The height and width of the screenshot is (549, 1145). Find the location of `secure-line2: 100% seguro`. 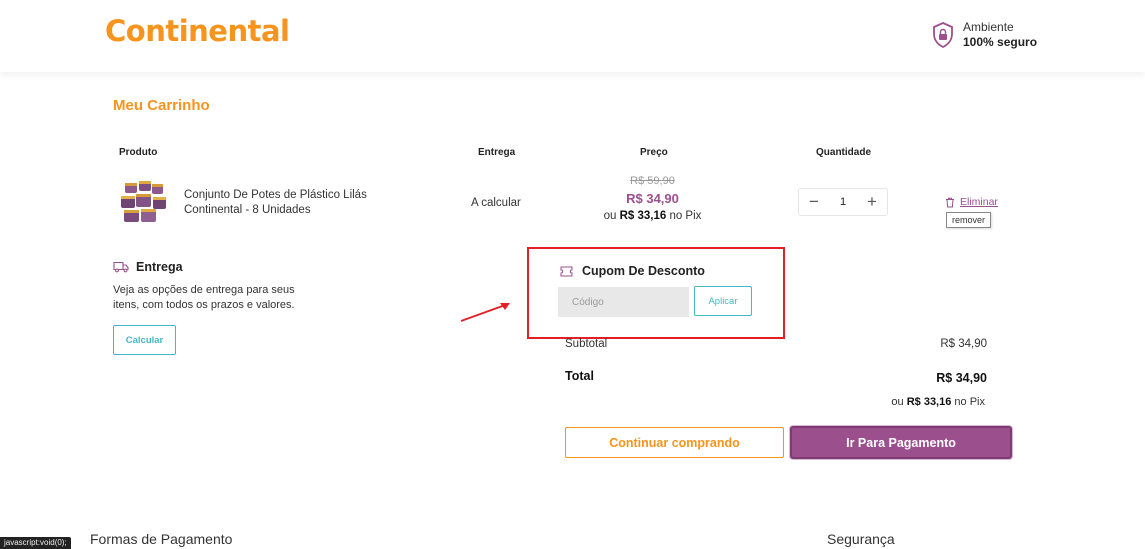

secure-line2: 100% seguro is located at coordinates (1000, 42).